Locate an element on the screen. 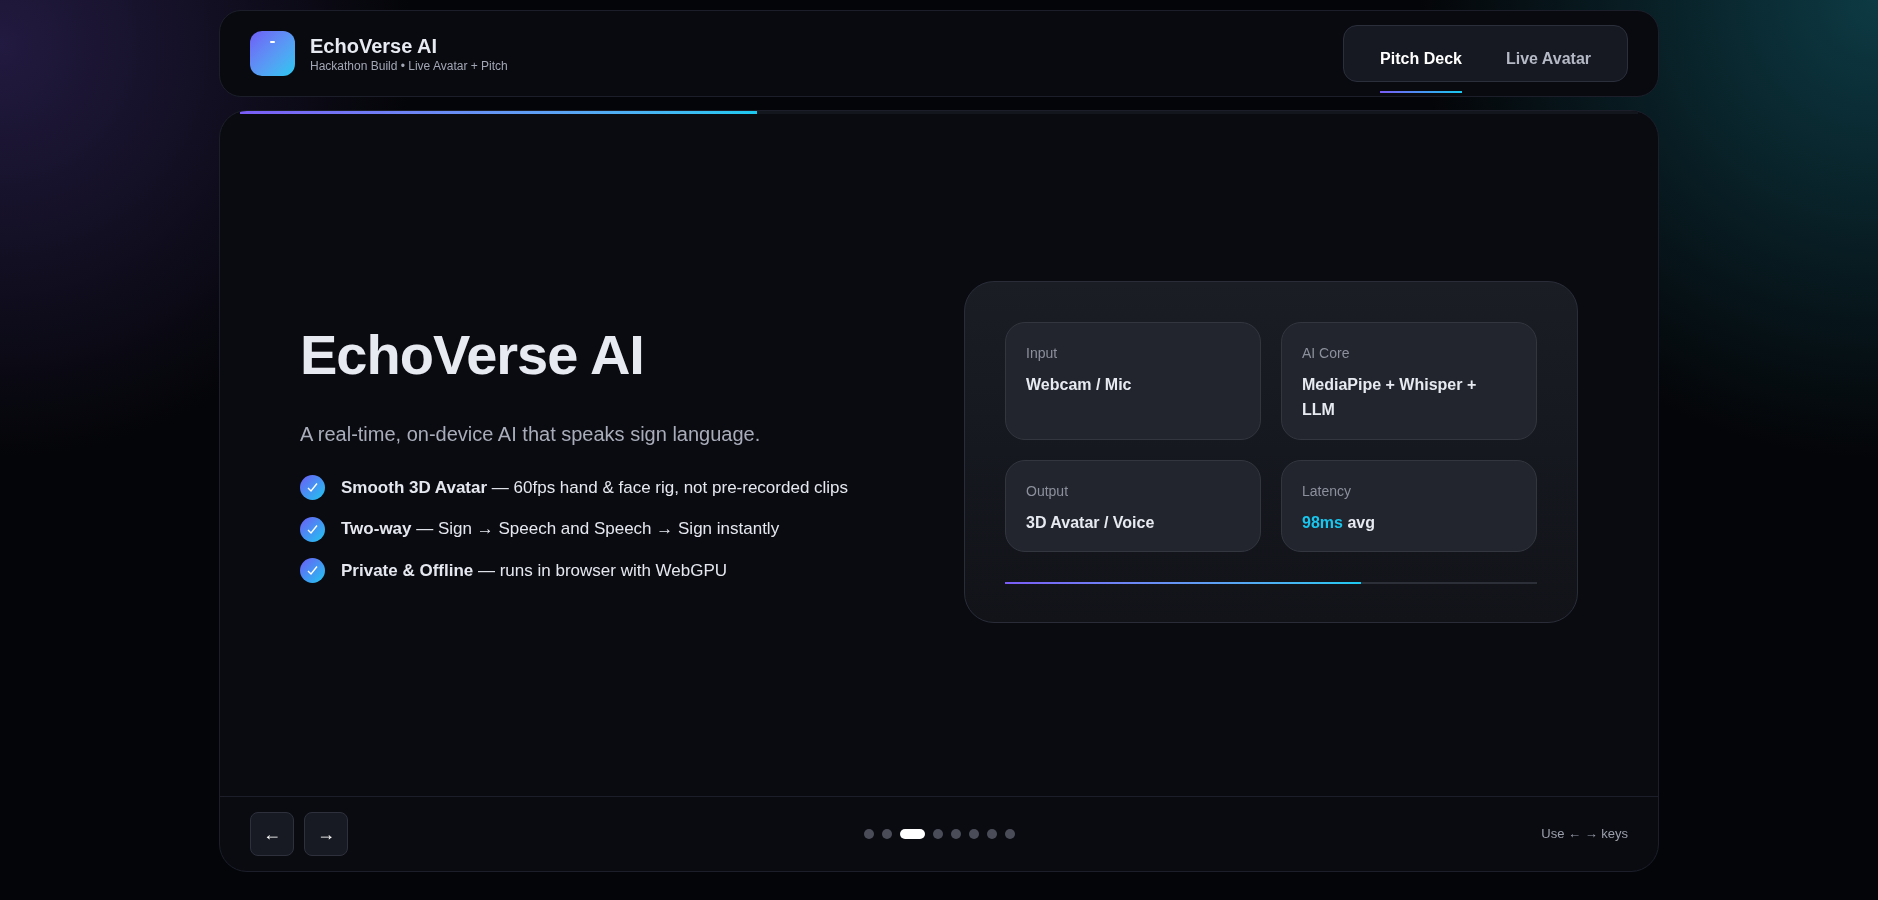  next-button: → is located at coordinates (326, 834).